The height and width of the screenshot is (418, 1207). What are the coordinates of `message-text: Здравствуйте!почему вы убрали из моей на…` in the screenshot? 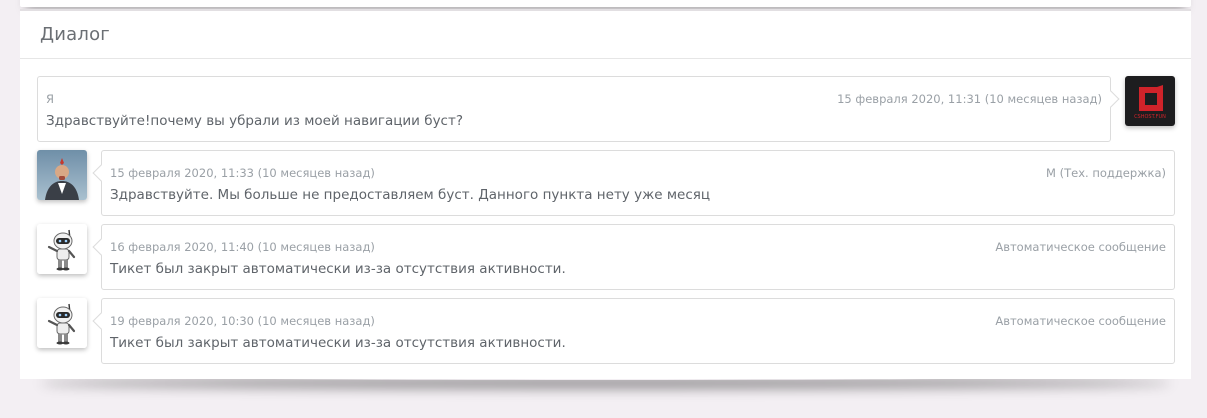 It's located at (255, 121).